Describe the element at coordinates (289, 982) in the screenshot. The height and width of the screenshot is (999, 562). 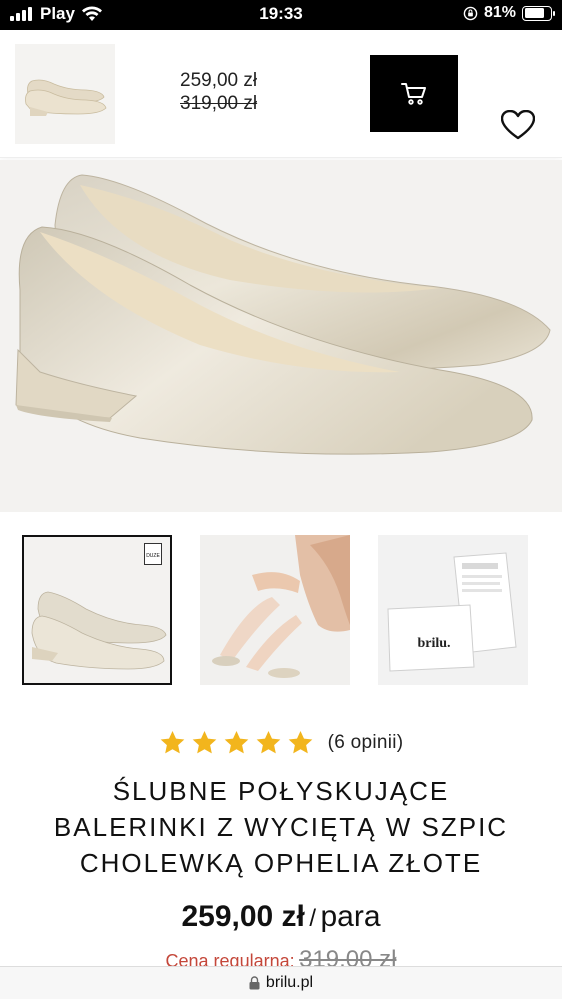
I see `url-text: brilu.pl` at that location.